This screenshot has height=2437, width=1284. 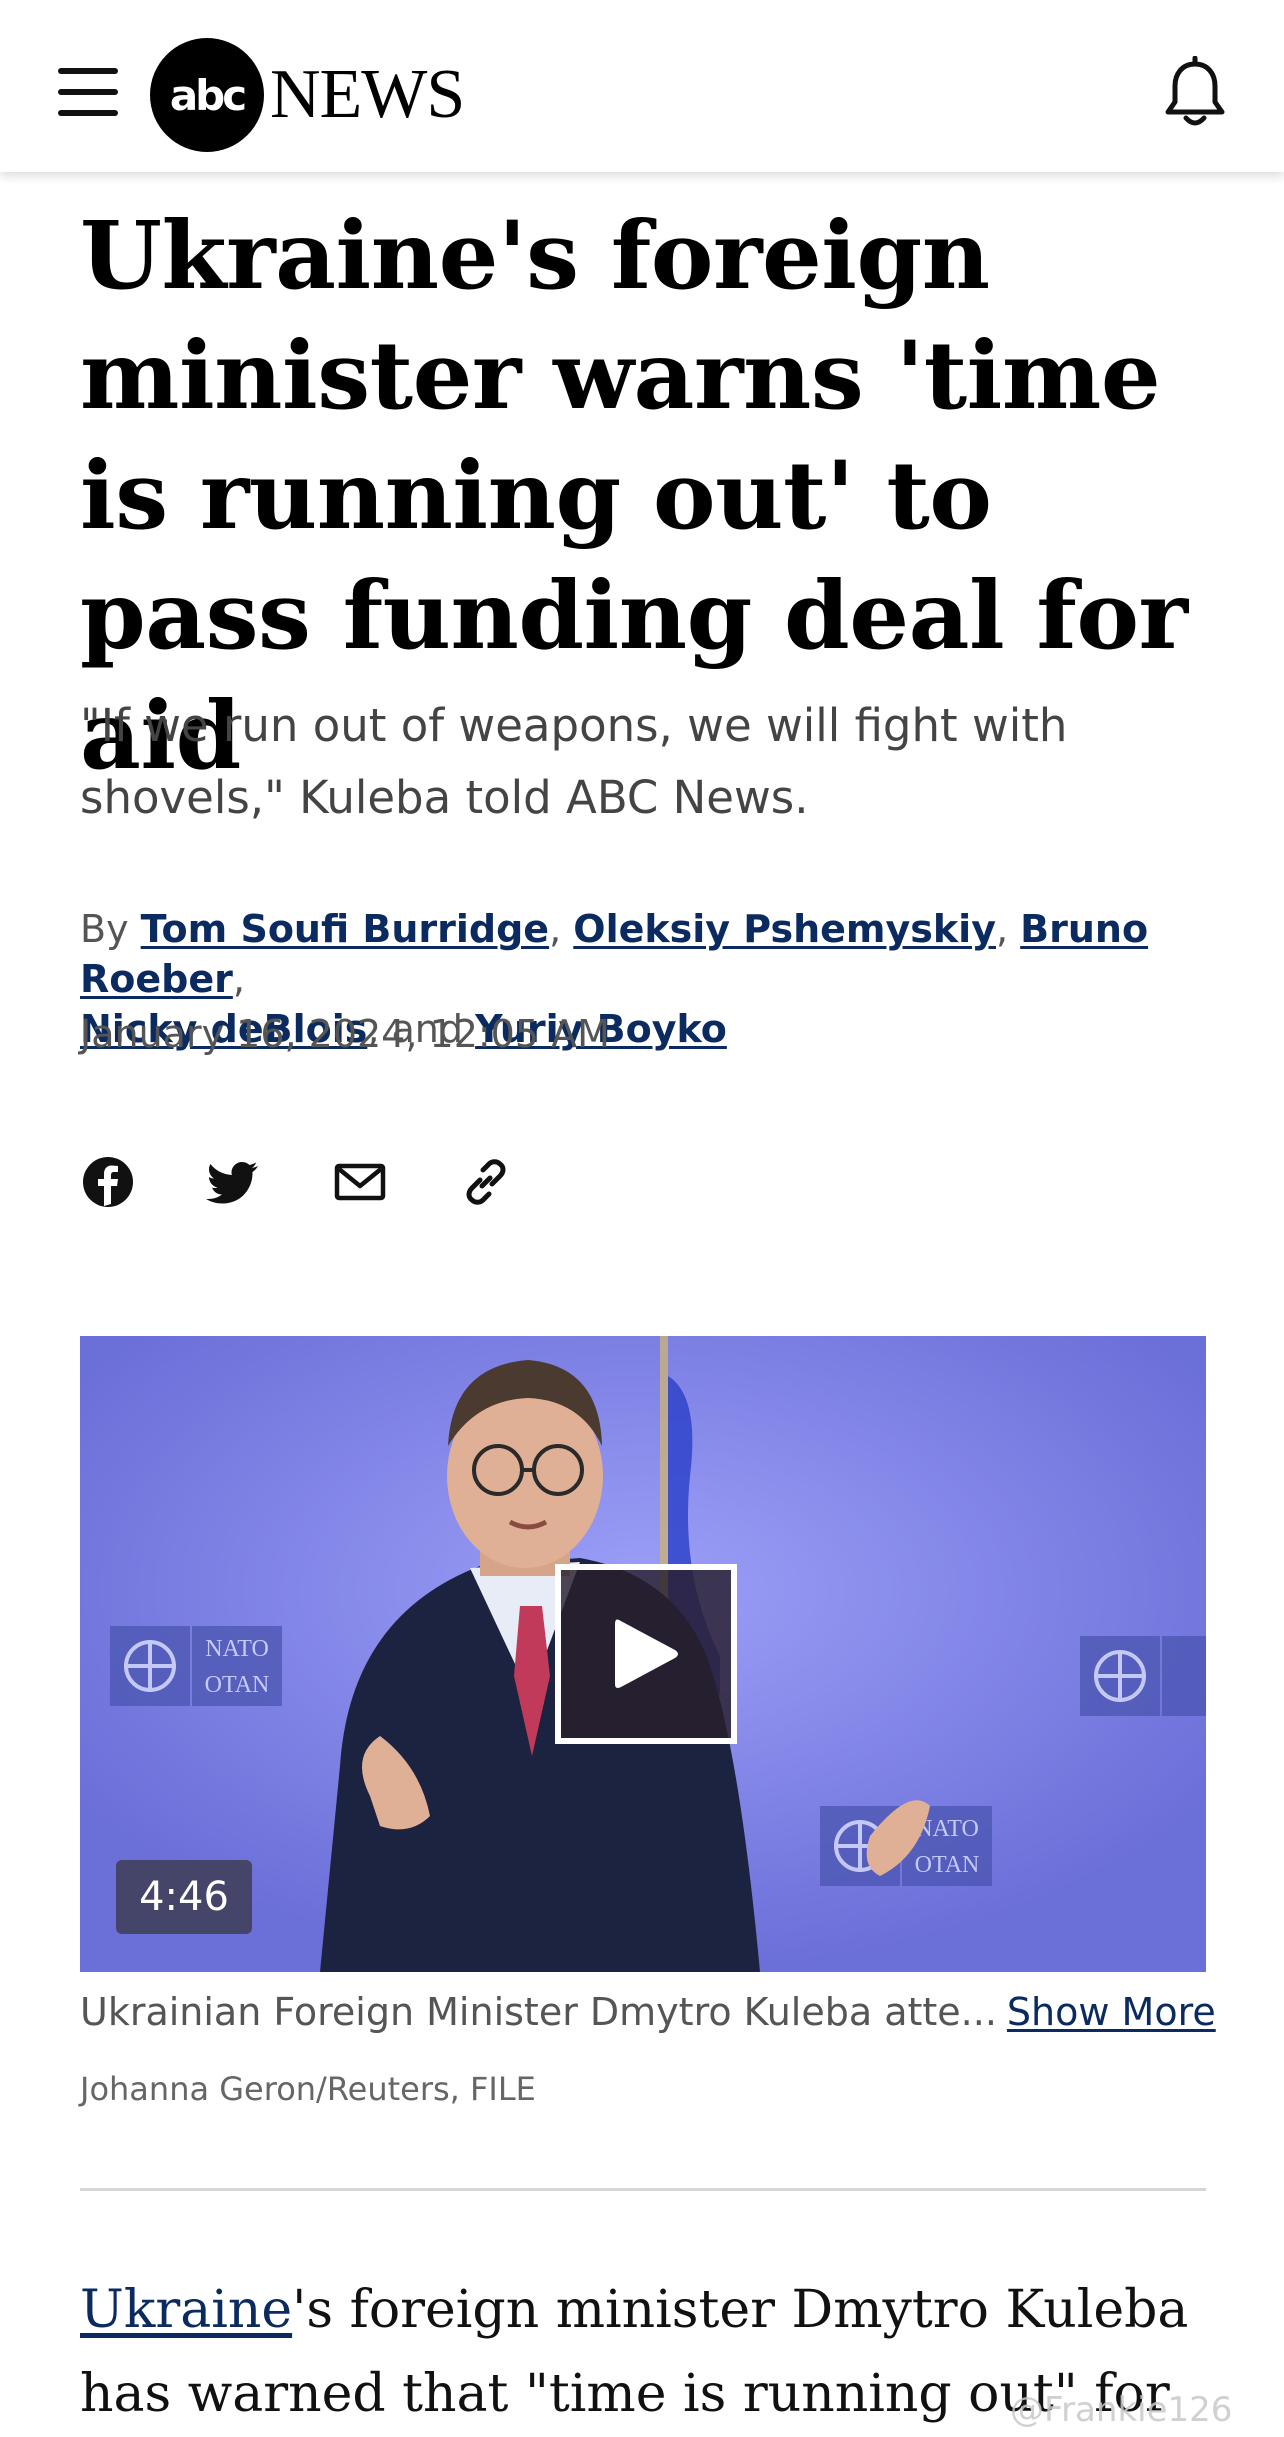 What do you see at coordinates (308, 2089) in the screenshot?
I see `photo-credit: Johanna Geron/Reuters, FILE` at bounding box center [308, 2089].